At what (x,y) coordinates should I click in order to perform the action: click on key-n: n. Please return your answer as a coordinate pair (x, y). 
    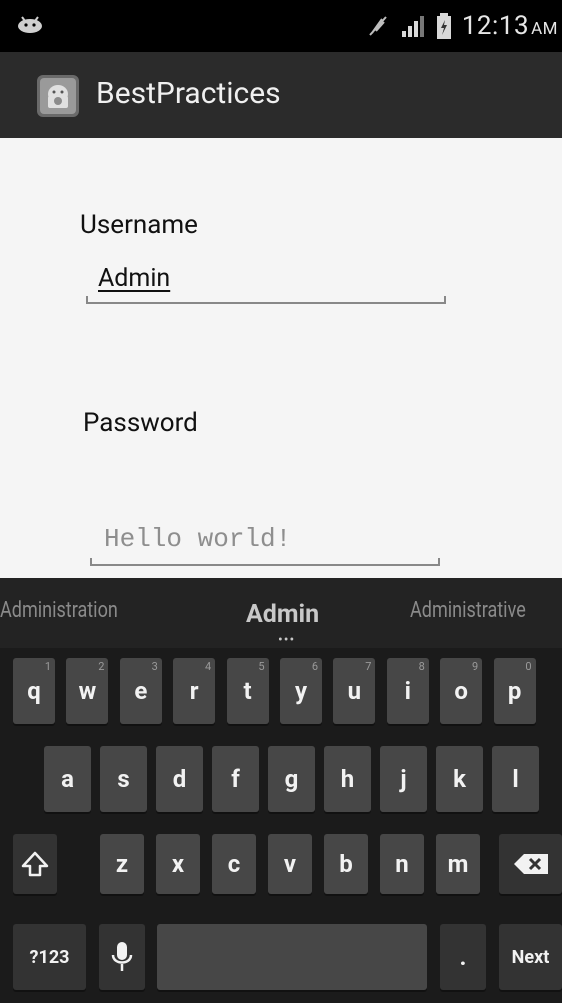
    Looking at the image, I should click on (402, 864).